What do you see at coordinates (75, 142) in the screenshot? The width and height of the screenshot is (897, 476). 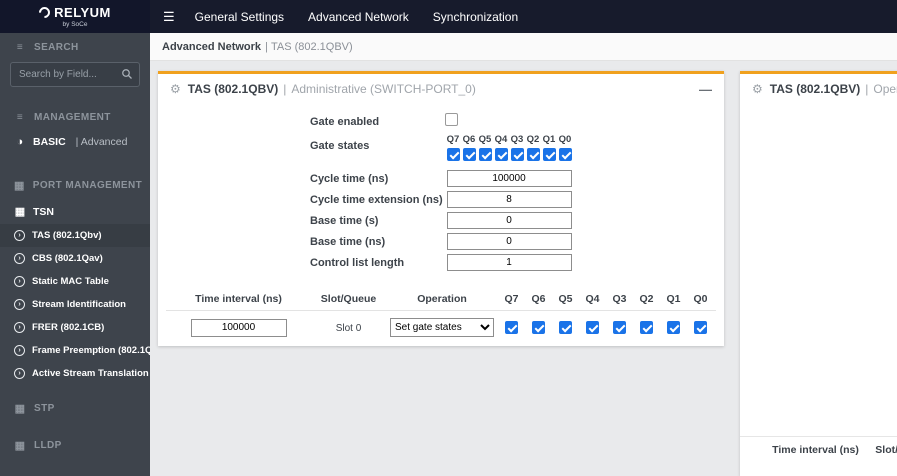 I see `sidebar-item-basic-advanced: ◑ BASIC | Advanced` at bounding box center [75, 142].